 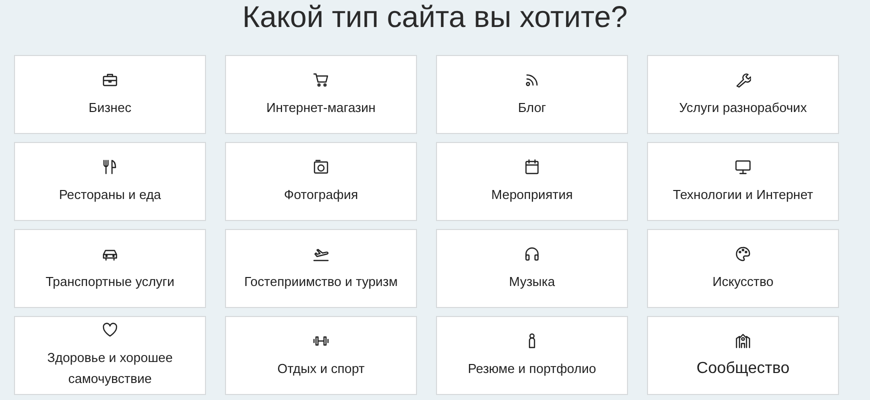 What do you see at coordinates (321, 181) in the screenshot?
I see `site-type-card: Фотография` at bounding box center [321, 181].